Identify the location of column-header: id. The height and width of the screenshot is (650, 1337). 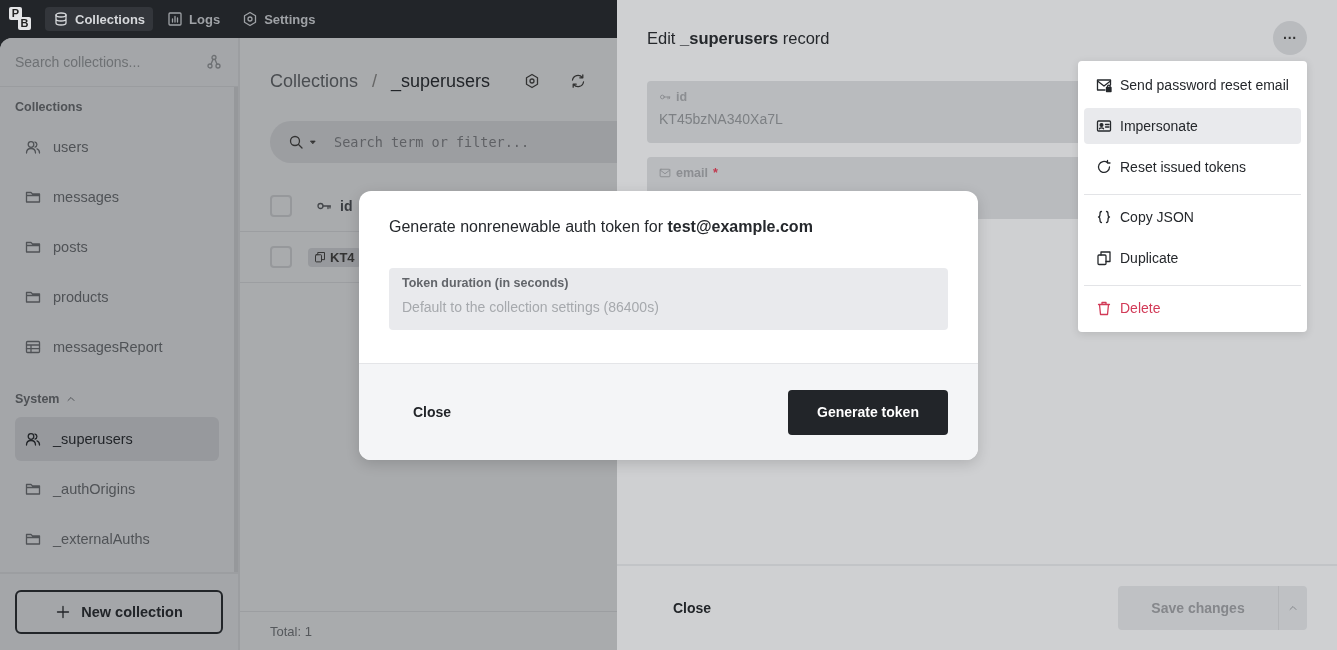
(346, 206).